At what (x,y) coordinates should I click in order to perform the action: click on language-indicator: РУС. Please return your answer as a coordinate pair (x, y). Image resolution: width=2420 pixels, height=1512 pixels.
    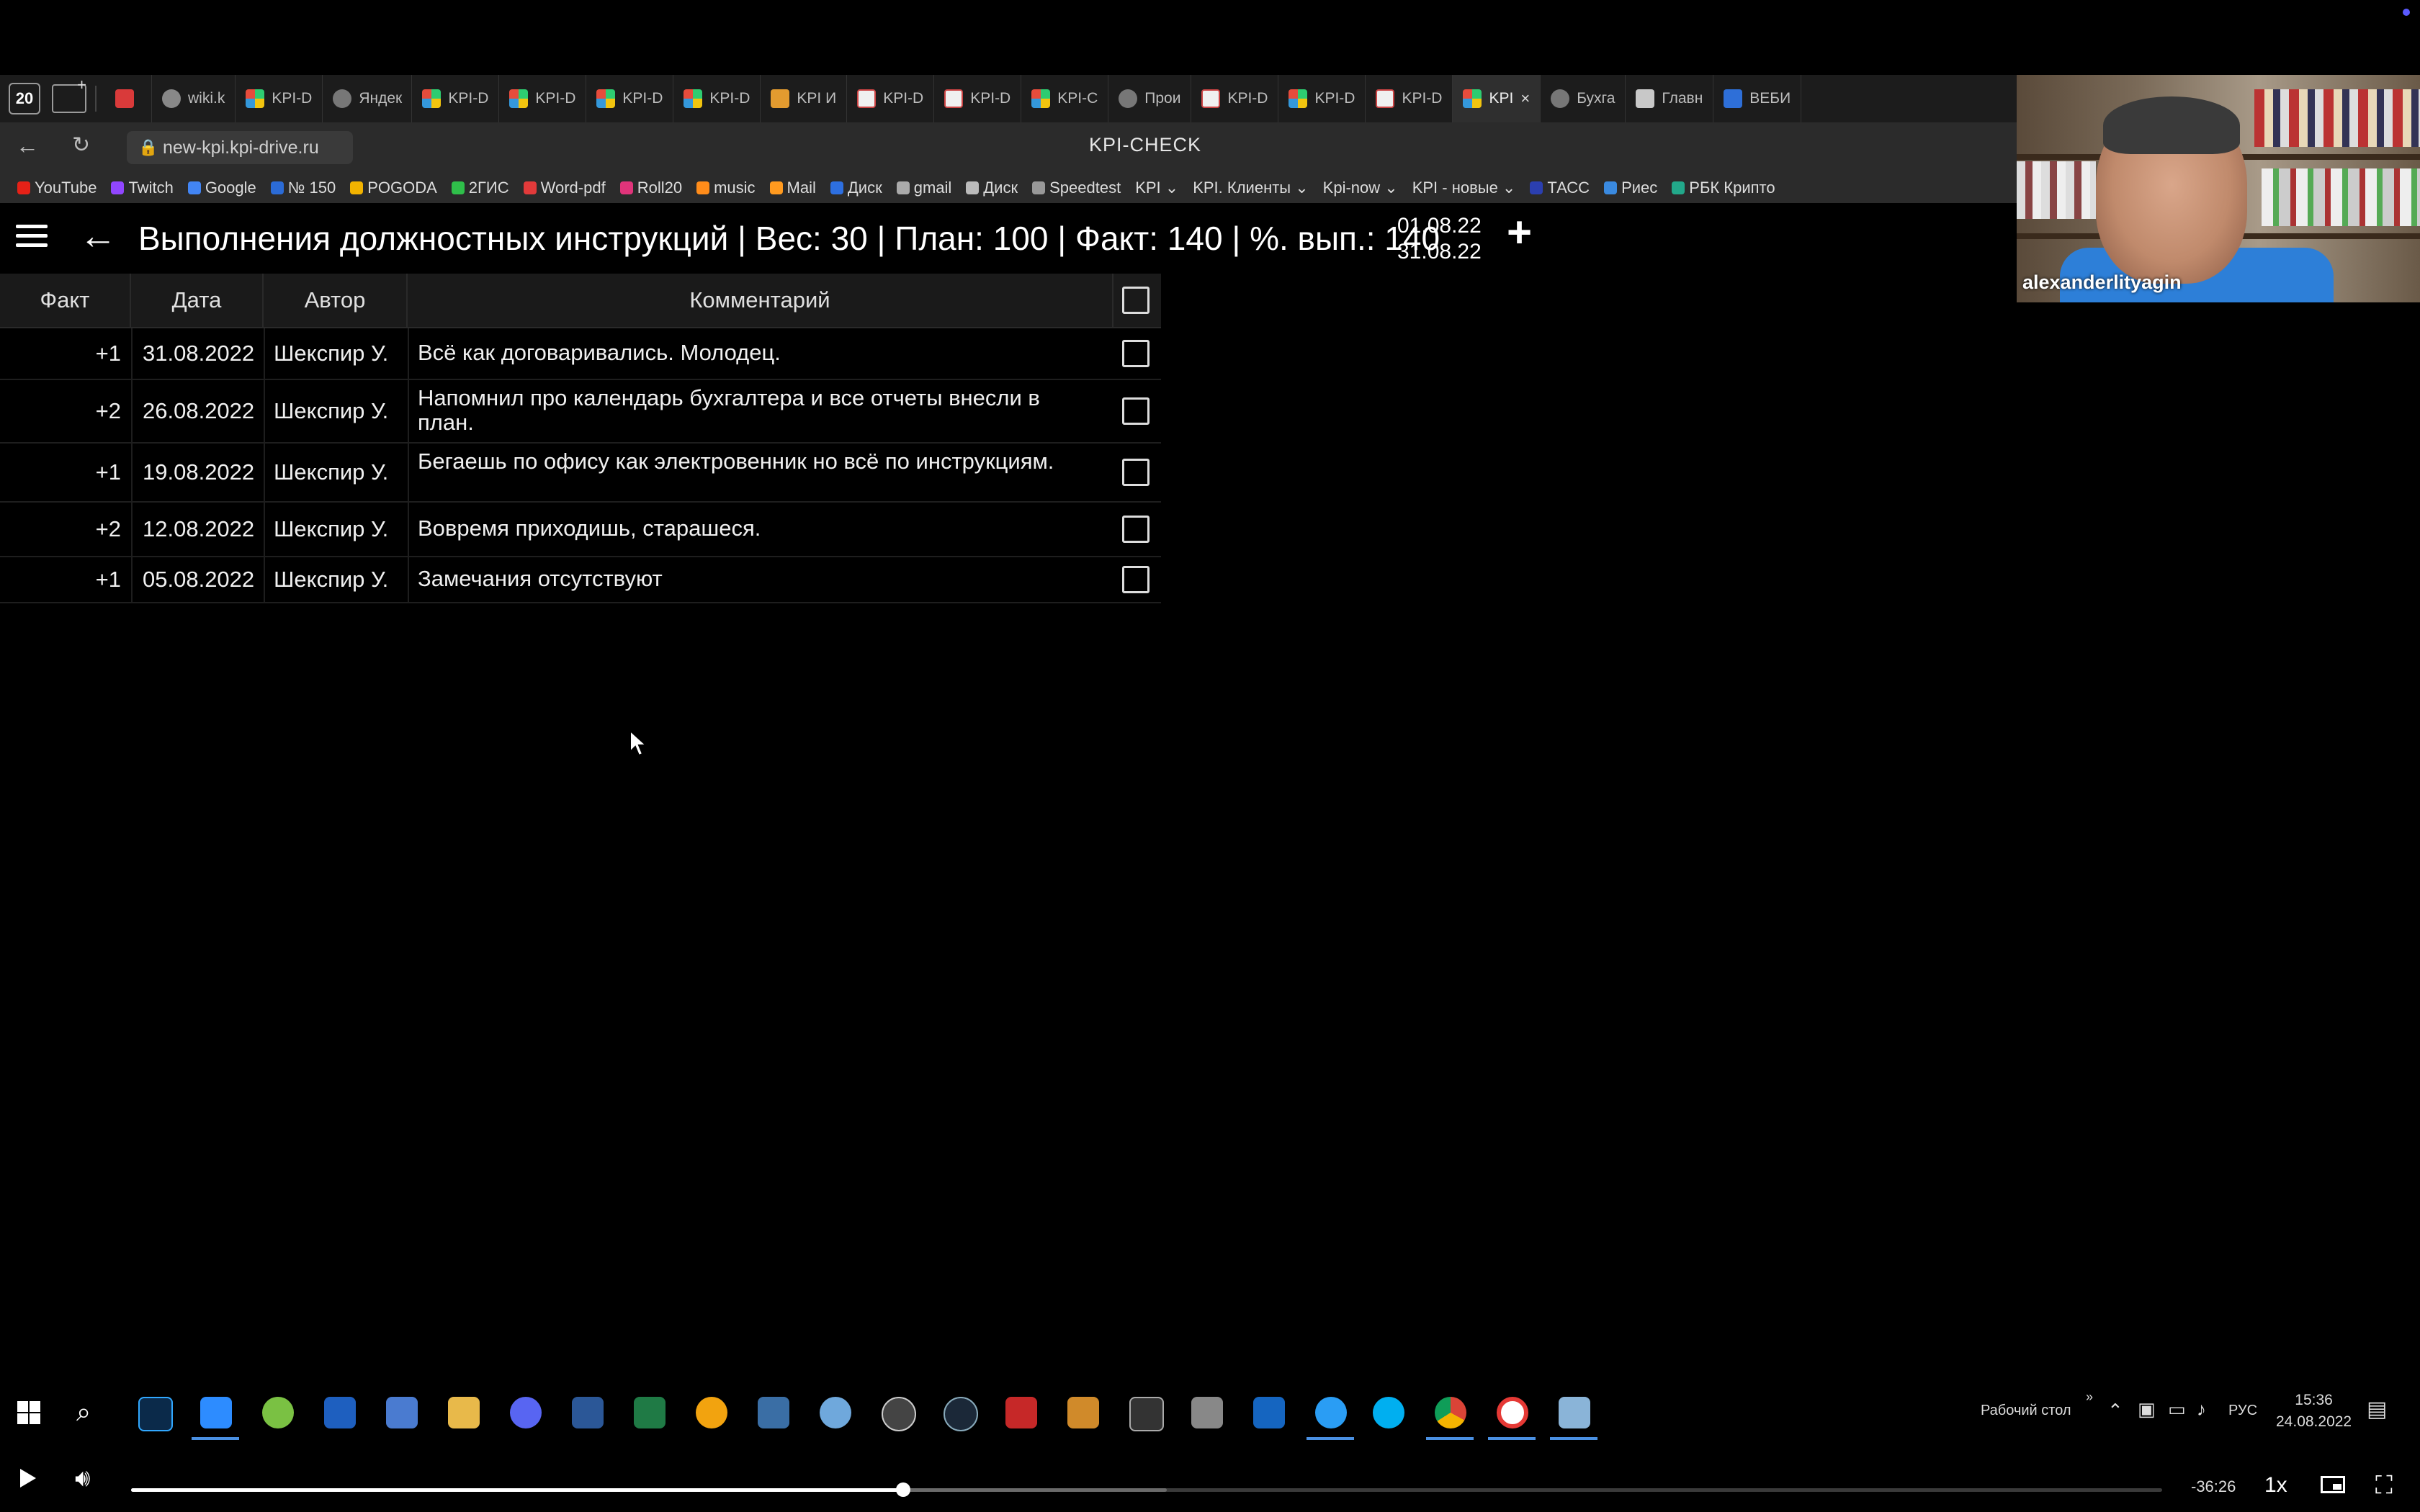
    Looking at the image, I should click on (2242, 1411).